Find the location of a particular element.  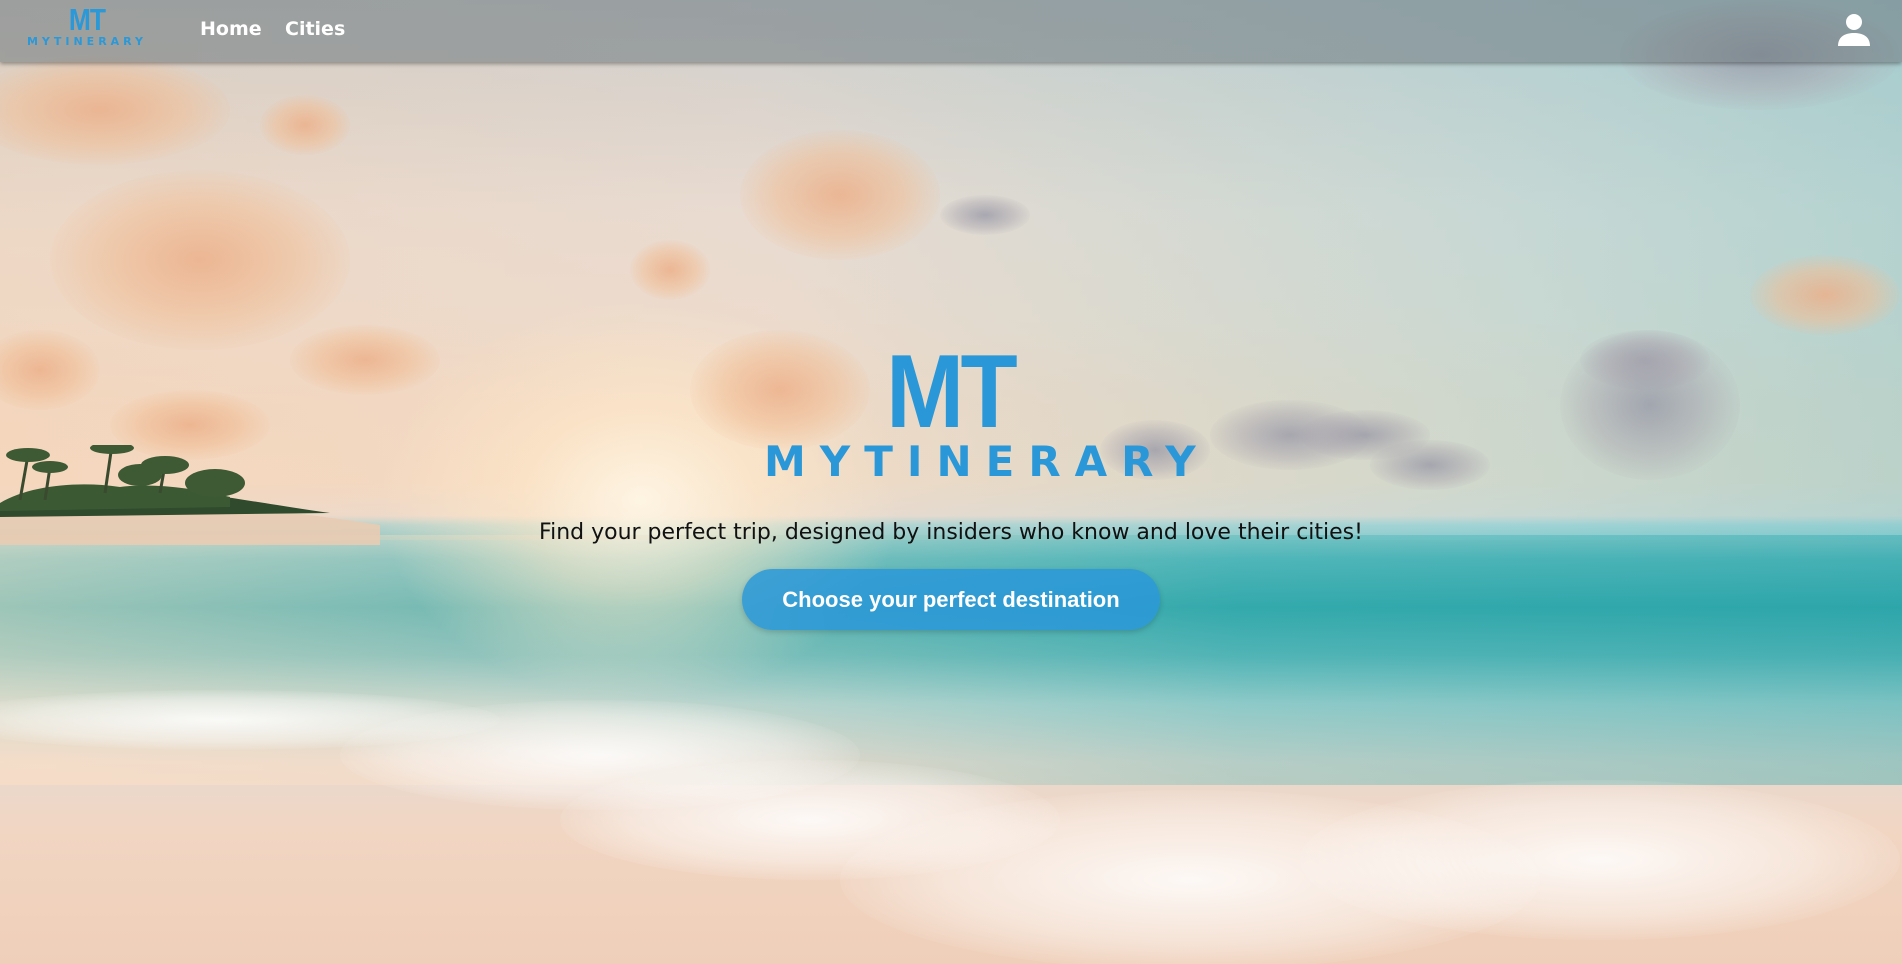

user-icon is located at coordinates (1854, 30).